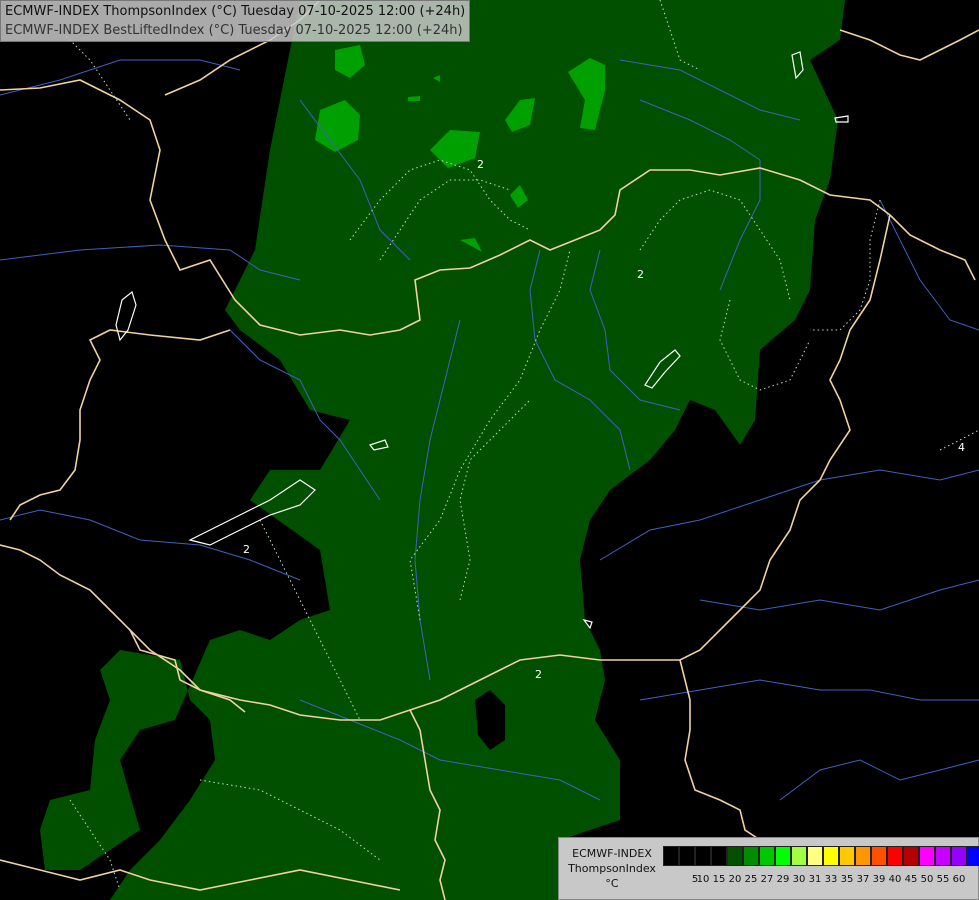 The image size is (979, 900). Describe the element at coordinates (847, 879) in the screenshot. I see `legend-tick-label: 35` at that location.